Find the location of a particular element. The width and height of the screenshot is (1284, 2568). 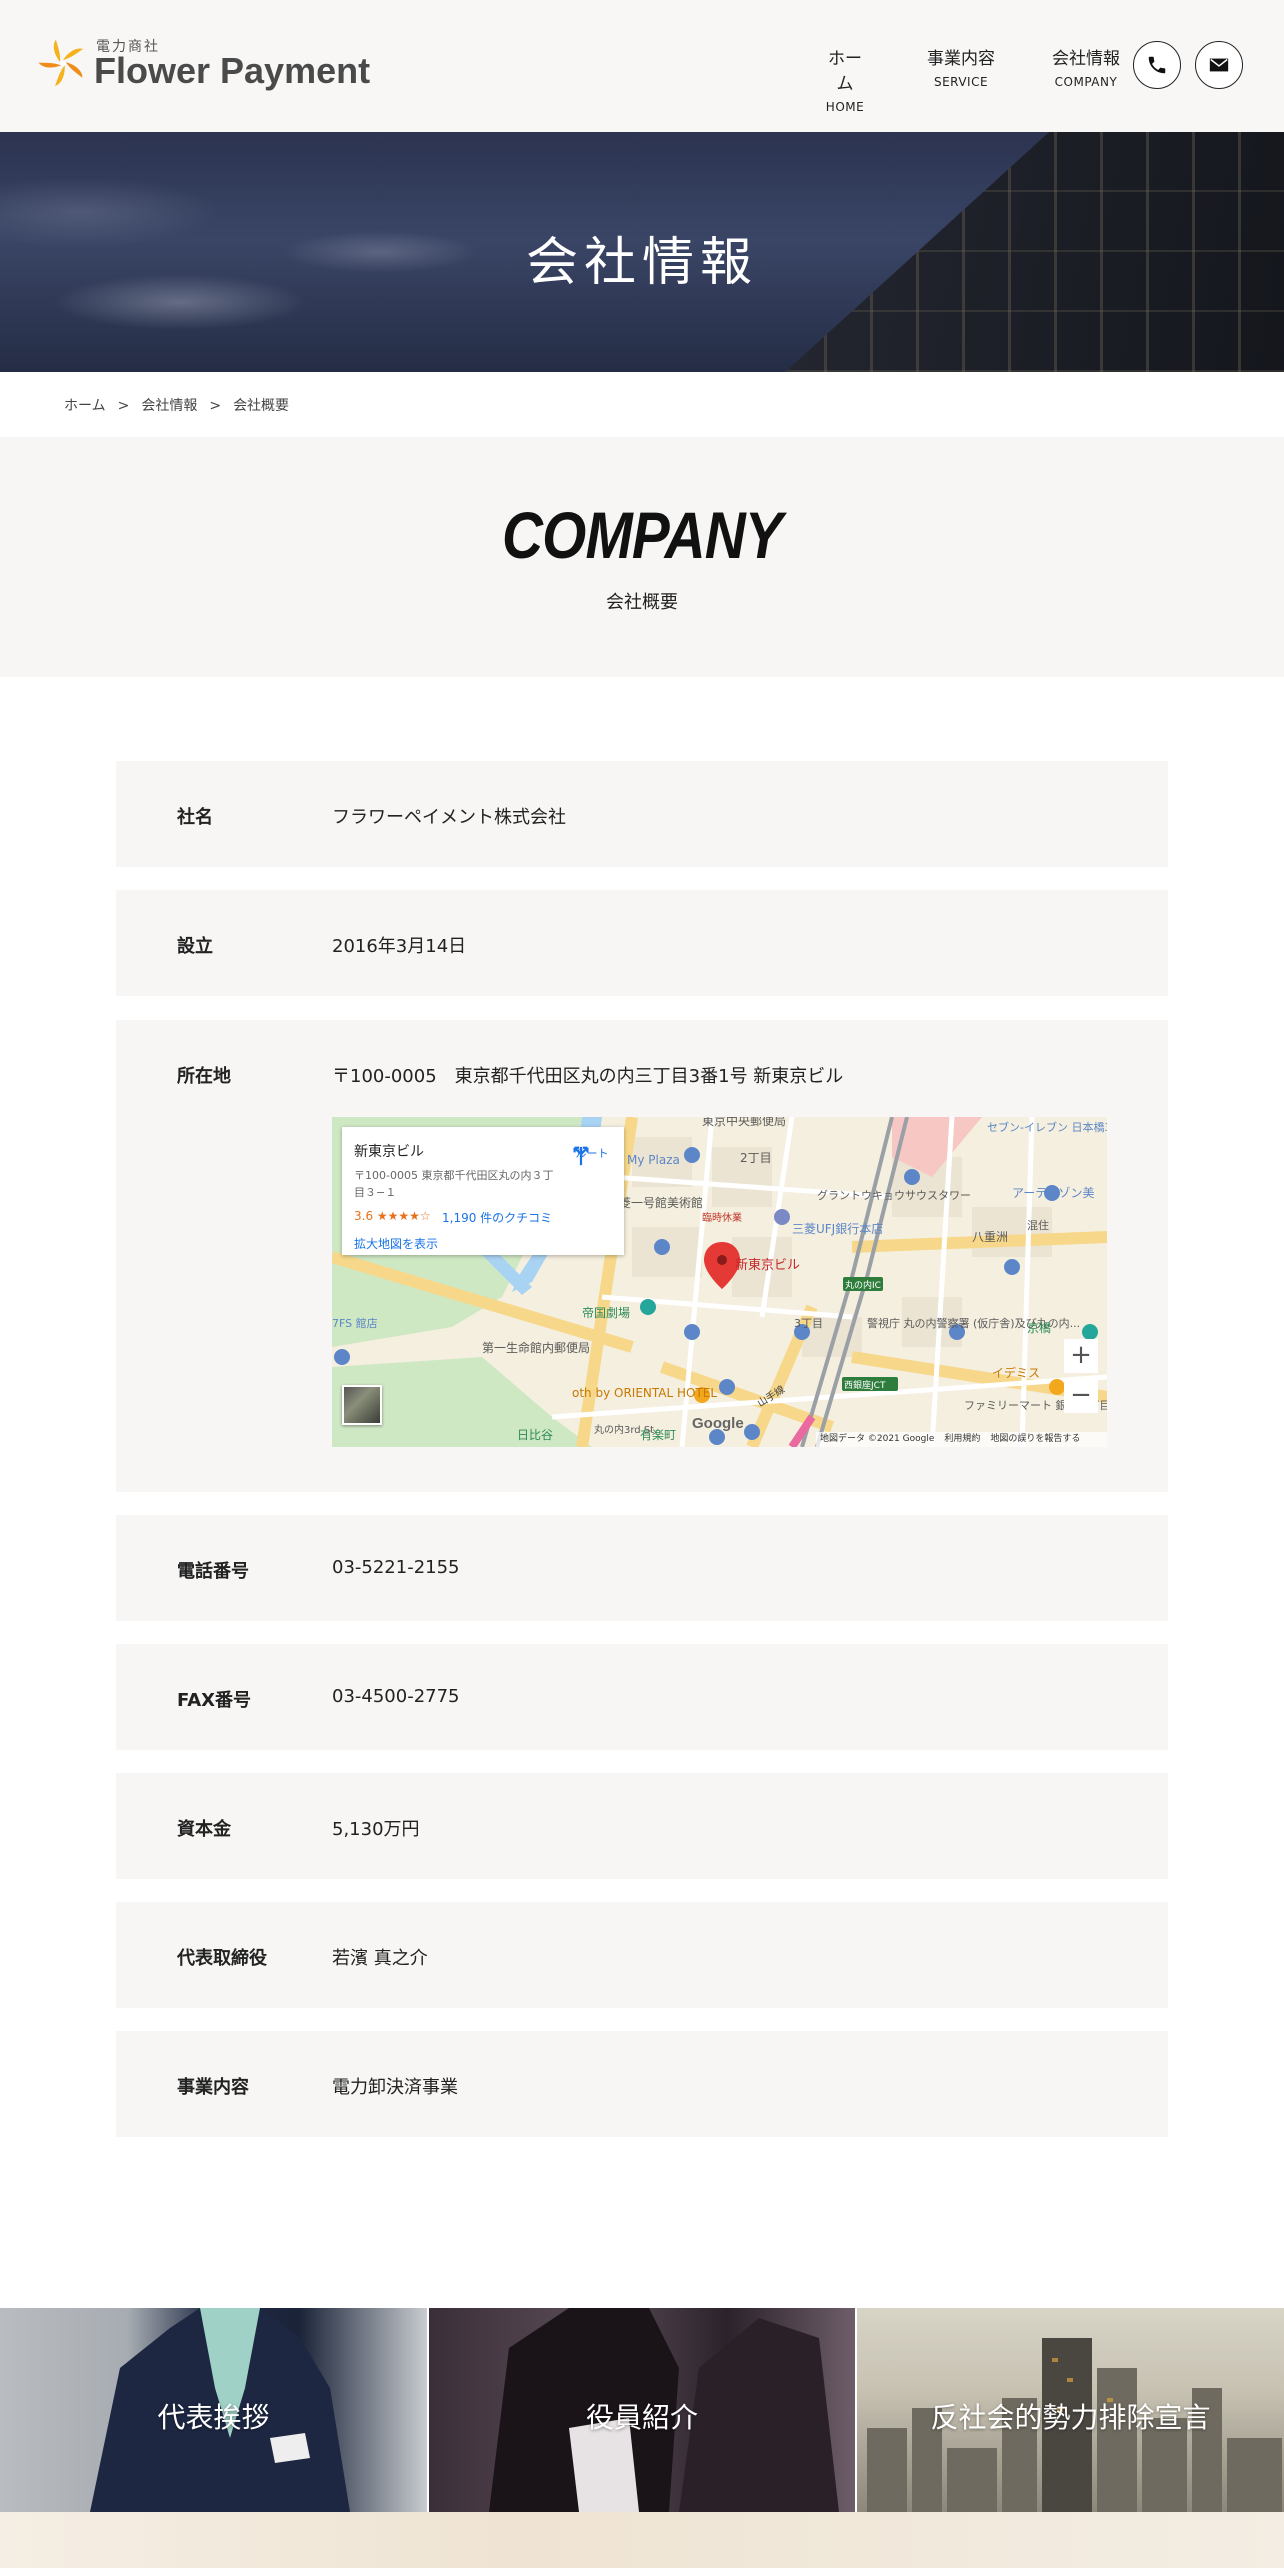

info-value: 2016年3月14日 is located at coordinates (399, 946).